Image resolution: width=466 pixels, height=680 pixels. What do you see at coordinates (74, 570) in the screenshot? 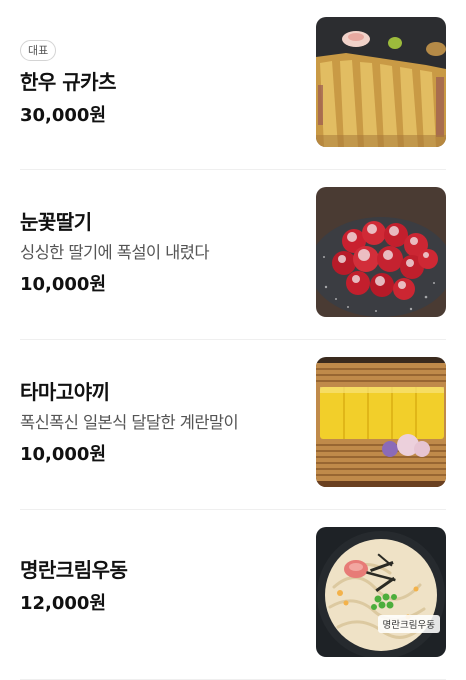
I see `menu-item-name: 명란크림우동` at bounding box center [74, 570].